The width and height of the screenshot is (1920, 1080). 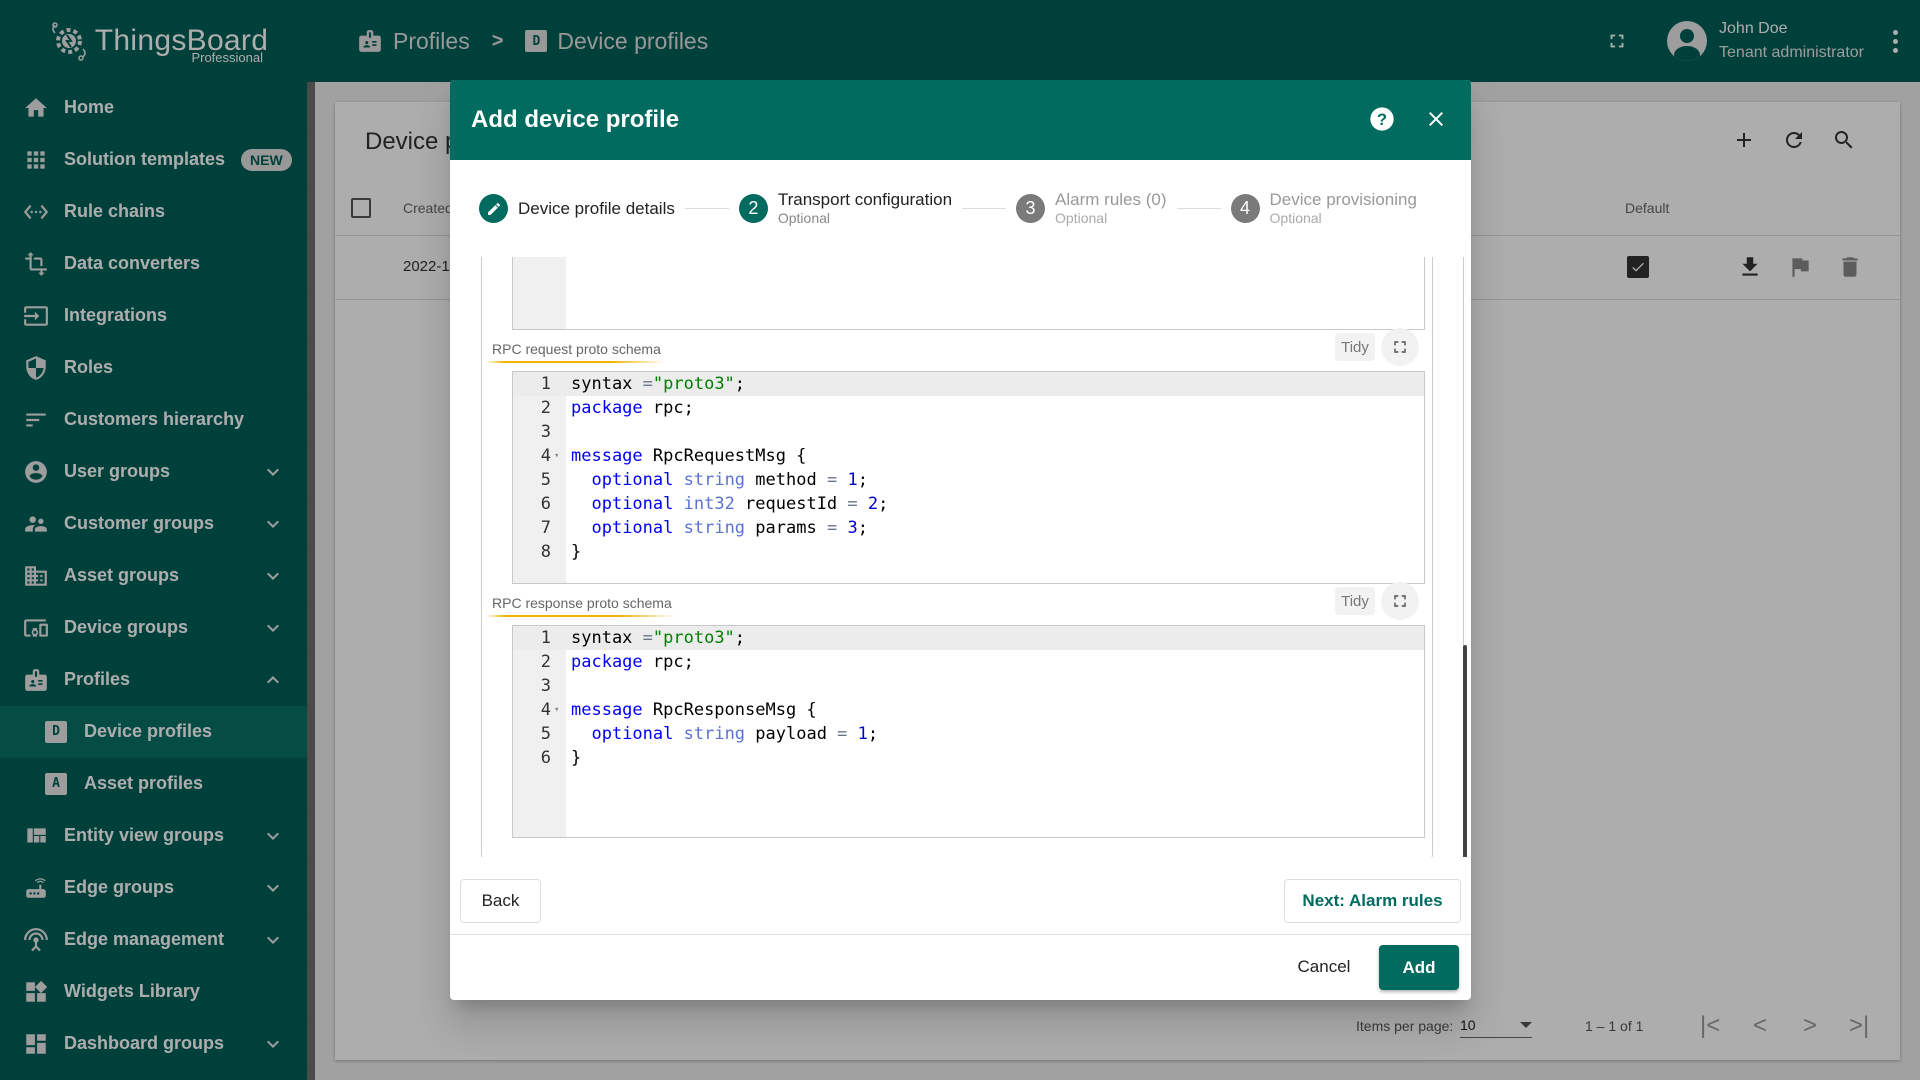 What do you see at coordinates (607, 662) in the screenshot?
I see `code-token: package` at bounding box center [607, 662].